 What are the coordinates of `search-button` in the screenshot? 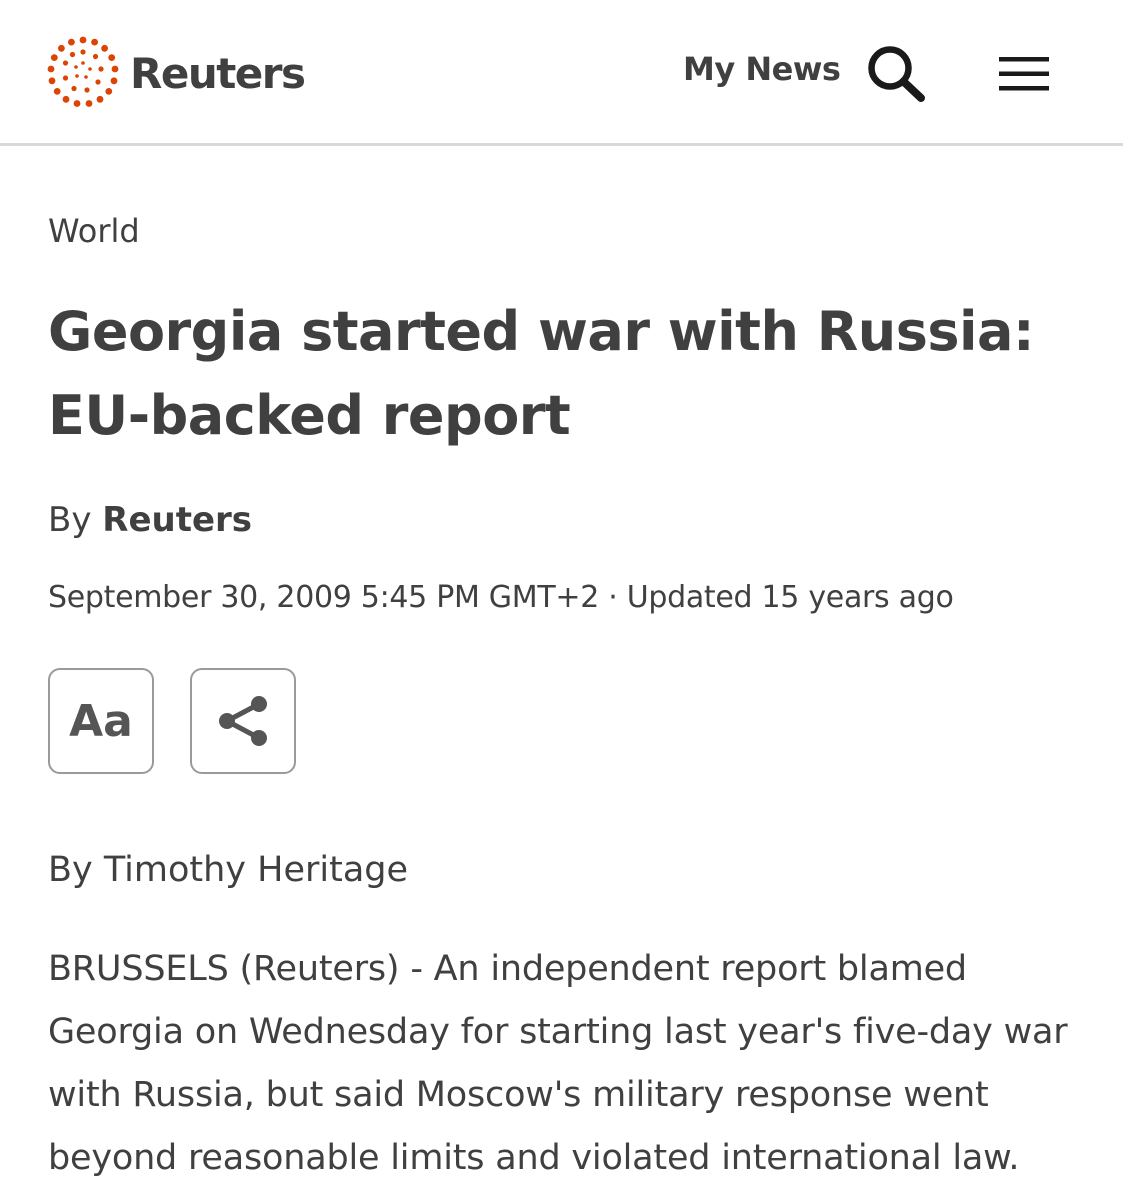 It's located at (897, 74).